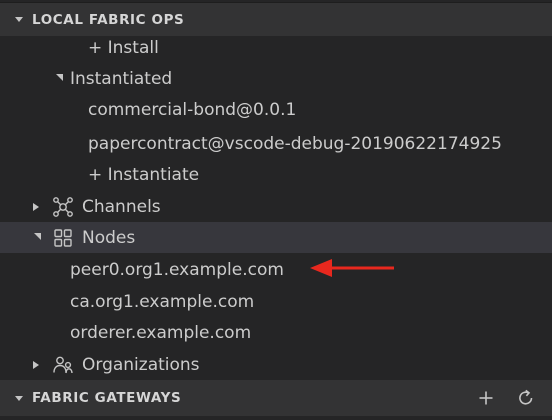 Image resolution: width=552 pixels, height=420 pixels. What do you see at coordinates (108, 19) in the screenshot?
I see `section-title: LOCAL FABRIC OPS` at bounding box center [108, 19].